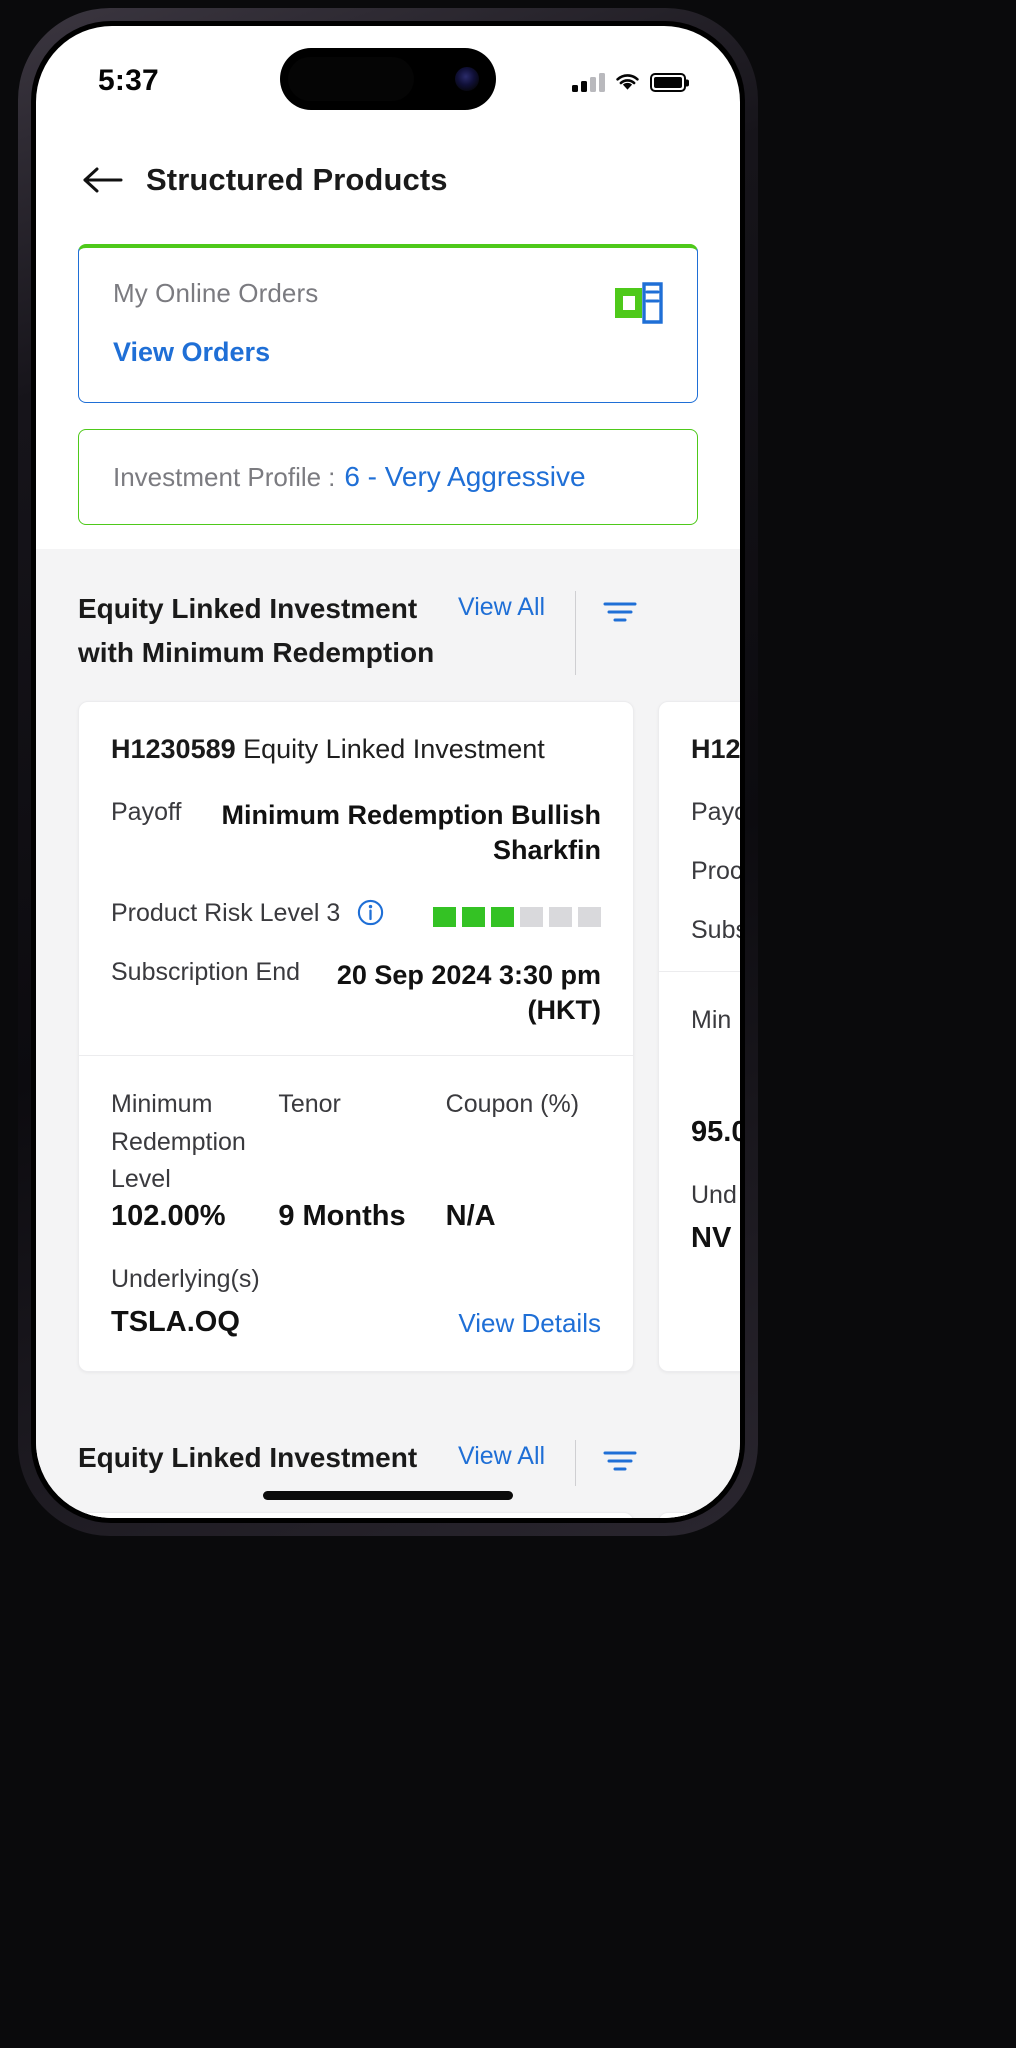 The width and height of the screenshot is (1016, 2048). I want to click on subscription-end-value: 20 Sep 2024 3:30 pm (HKT), so click(468, 992).